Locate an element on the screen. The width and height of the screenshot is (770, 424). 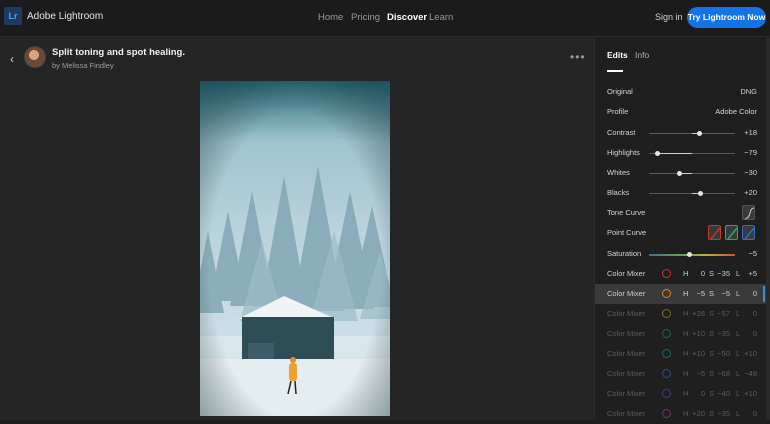
highlights-value: −79 is located at coordinates (750, 152).